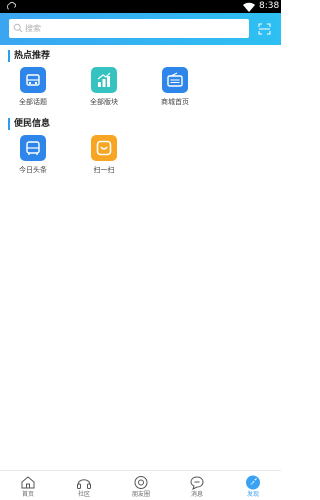  I want to click on grid-item-label: 扫一扫, so click(104, 170).